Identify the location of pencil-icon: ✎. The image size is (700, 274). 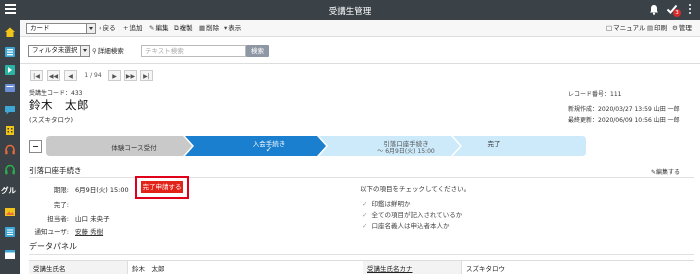
(152, 28).